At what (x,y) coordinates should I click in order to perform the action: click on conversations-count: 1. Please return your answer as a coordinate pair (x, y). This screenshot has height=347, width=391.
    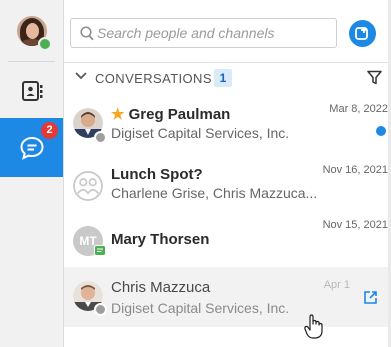
    Looking at the image, I should click on (223, 78).